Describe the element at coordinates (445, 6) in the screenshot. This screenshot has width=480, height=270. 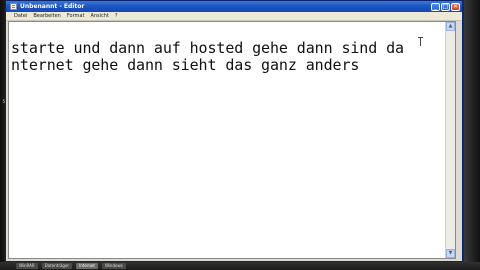
I see `maximize-button: □` at that location.